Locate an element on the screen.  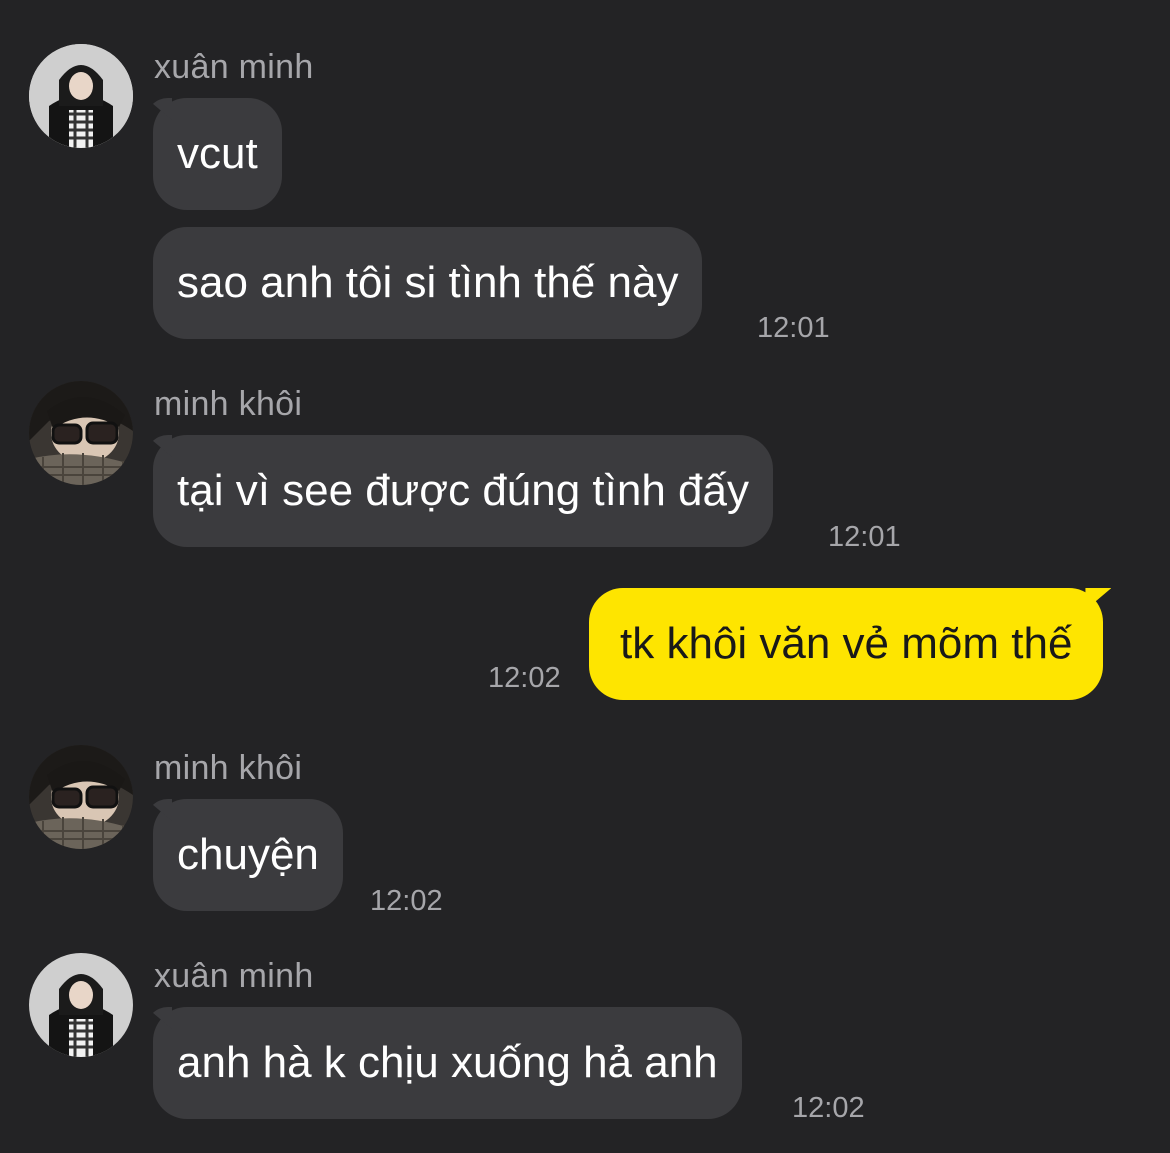
message-bubble: tại vì see được đúng tình đấy is located at coordinates (463, 491).